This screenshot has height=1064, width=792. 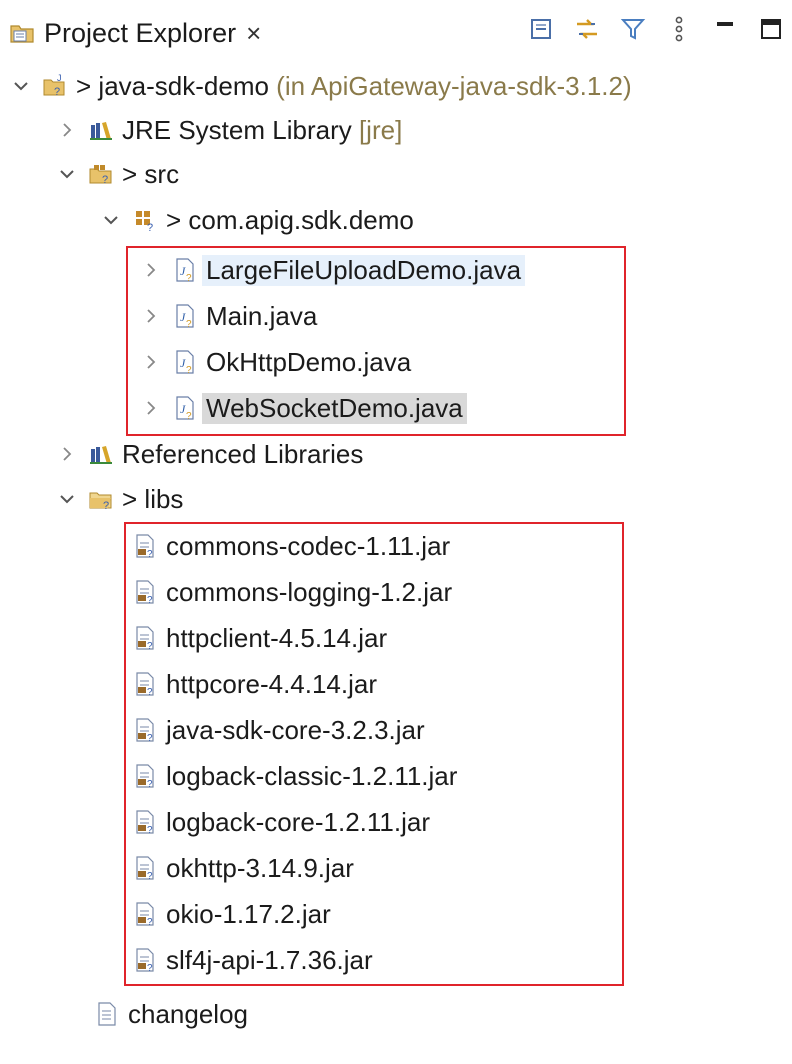 I want to click on libs-decoration: >, so click(x=133, y=498).